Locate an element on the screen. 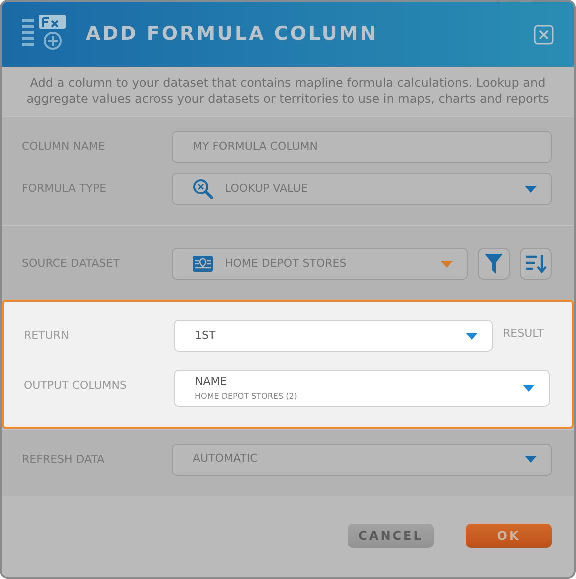  cancel-button: CANCEL is located at coordinates (391, 536).